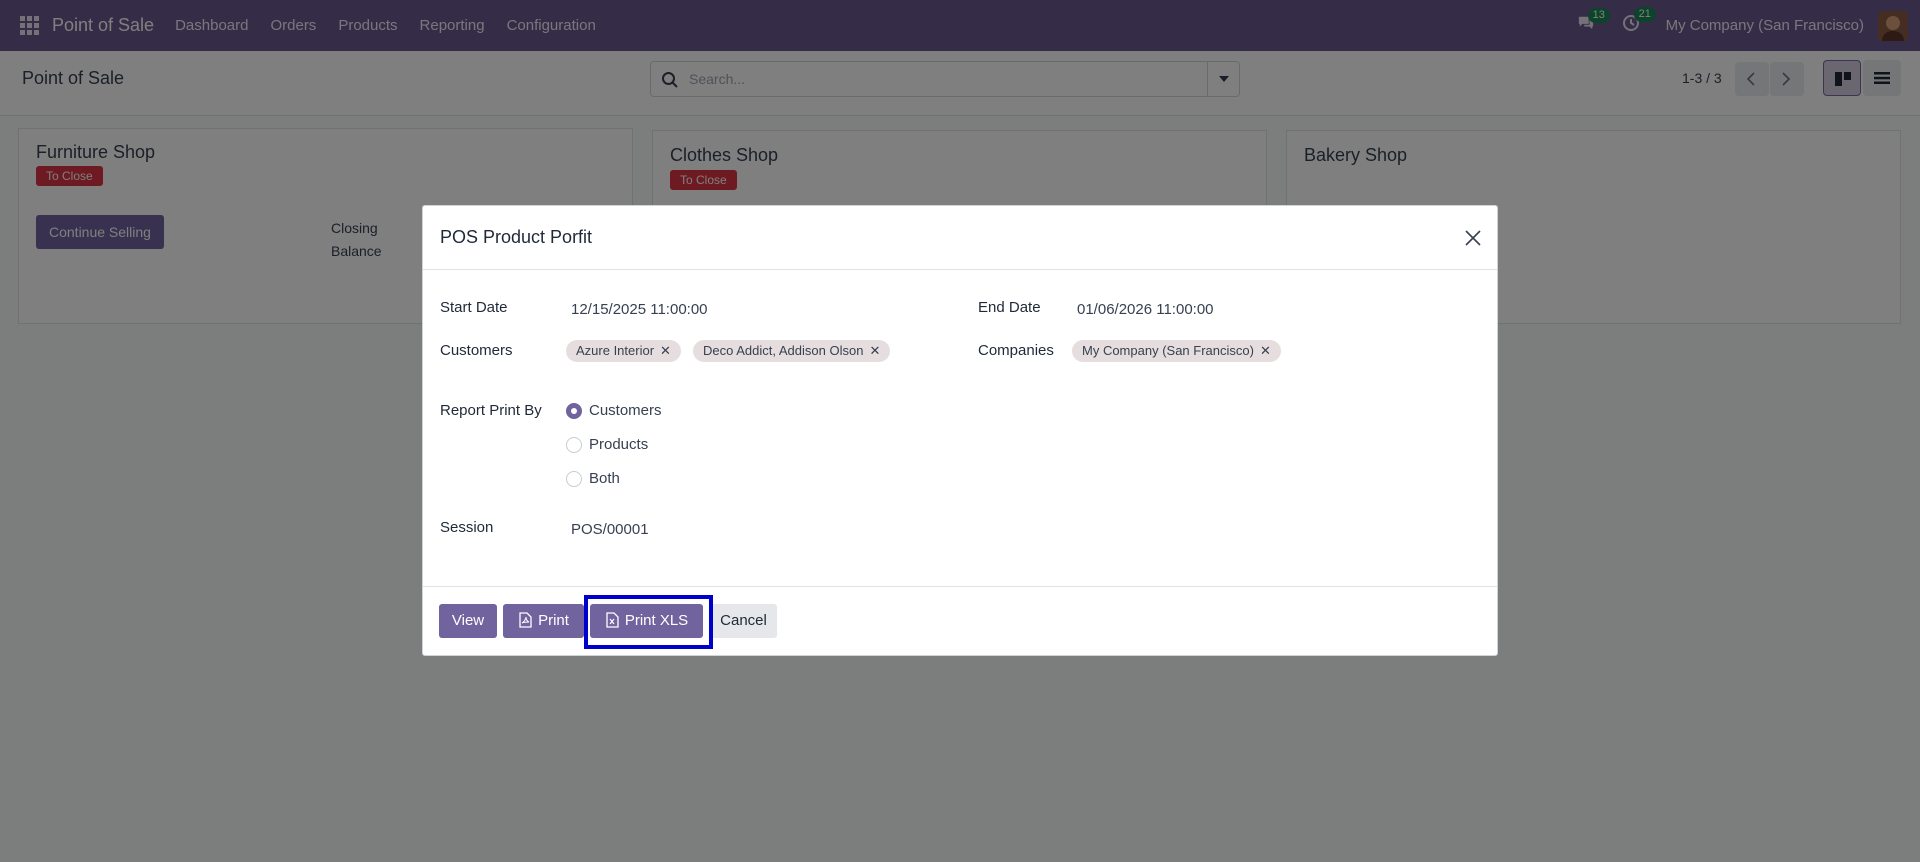 The image size is (1920, 862). Describe the element at coordinates (491, 410) in the screenshot. I see `report-print-by-label: Report Print By` at that location.